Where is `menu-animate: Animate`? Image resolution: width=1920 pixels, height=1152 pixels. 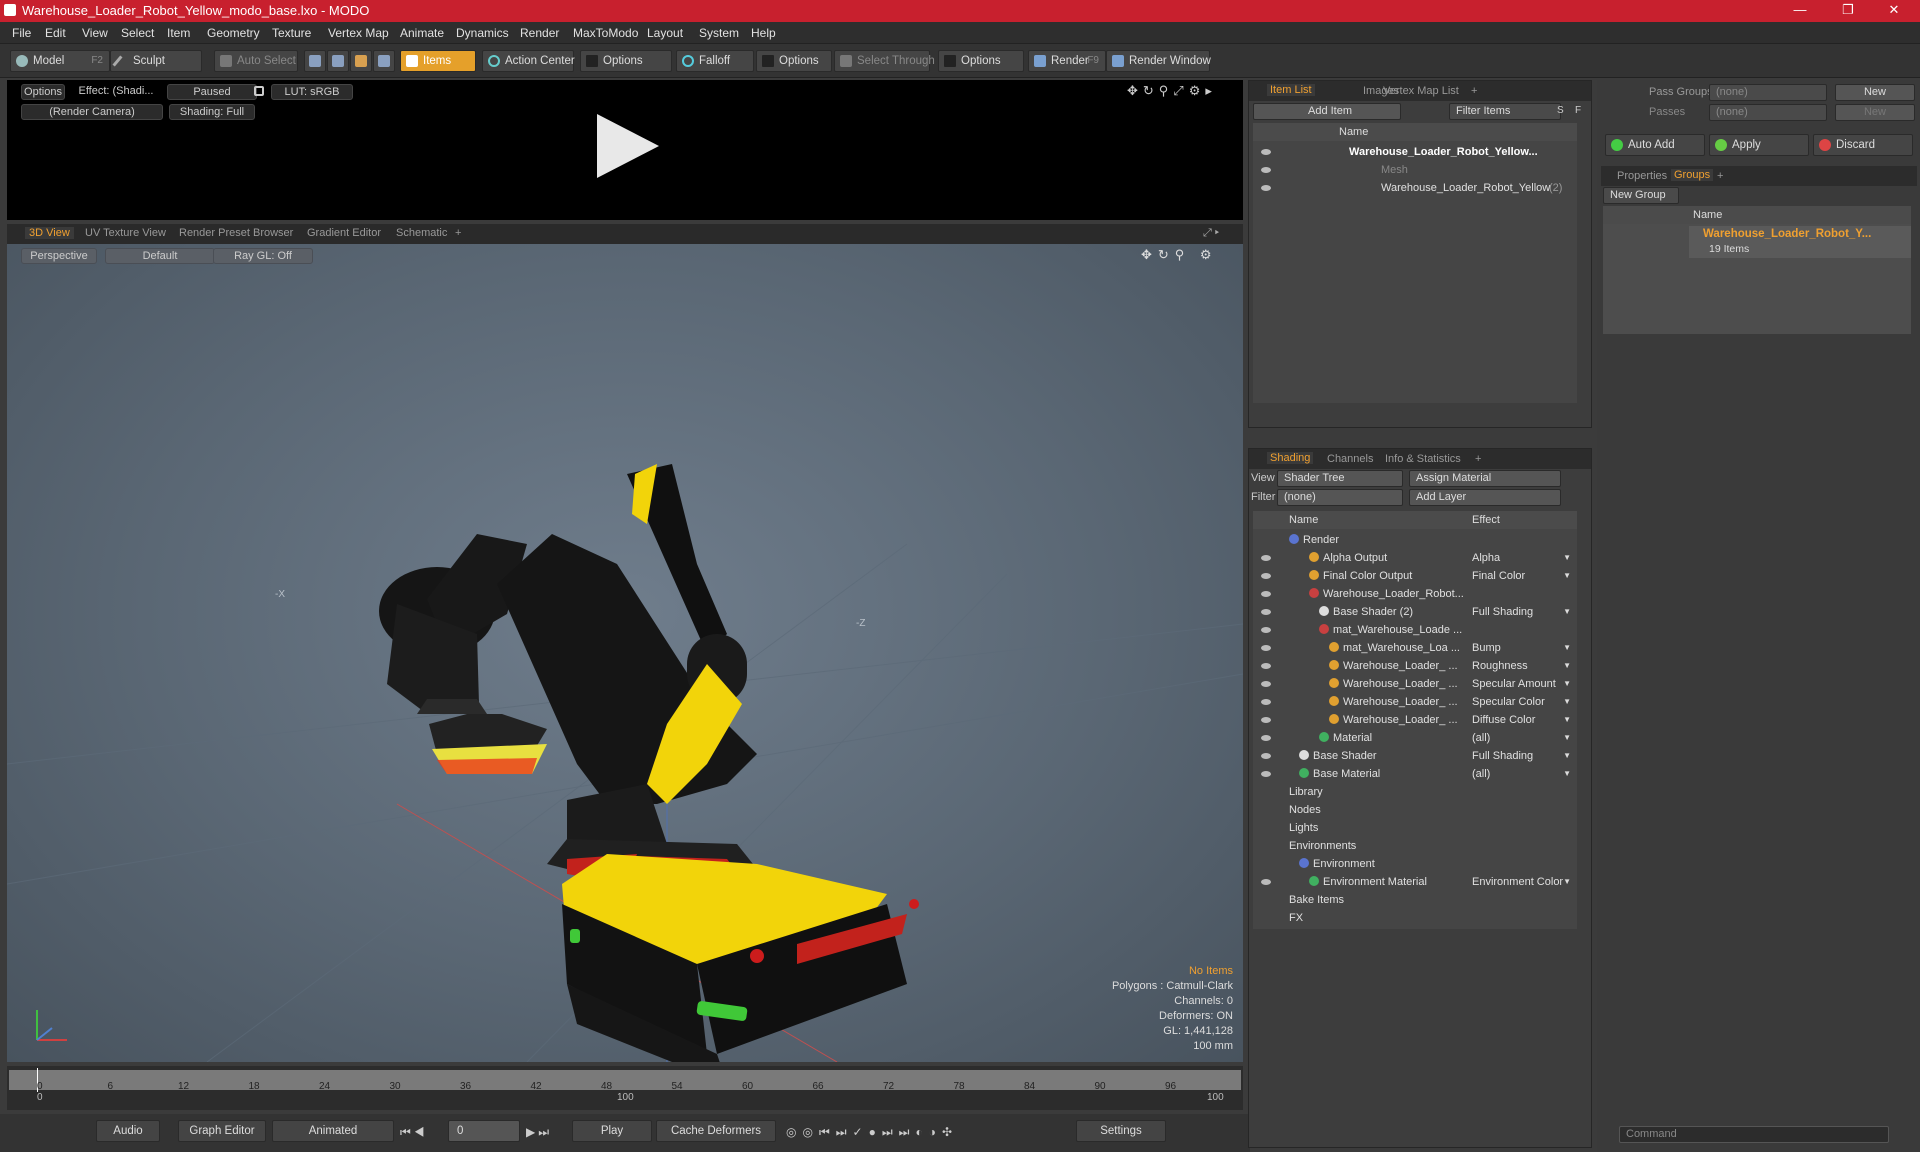 menu-animate: Animate is located at coordinates (422, 33).